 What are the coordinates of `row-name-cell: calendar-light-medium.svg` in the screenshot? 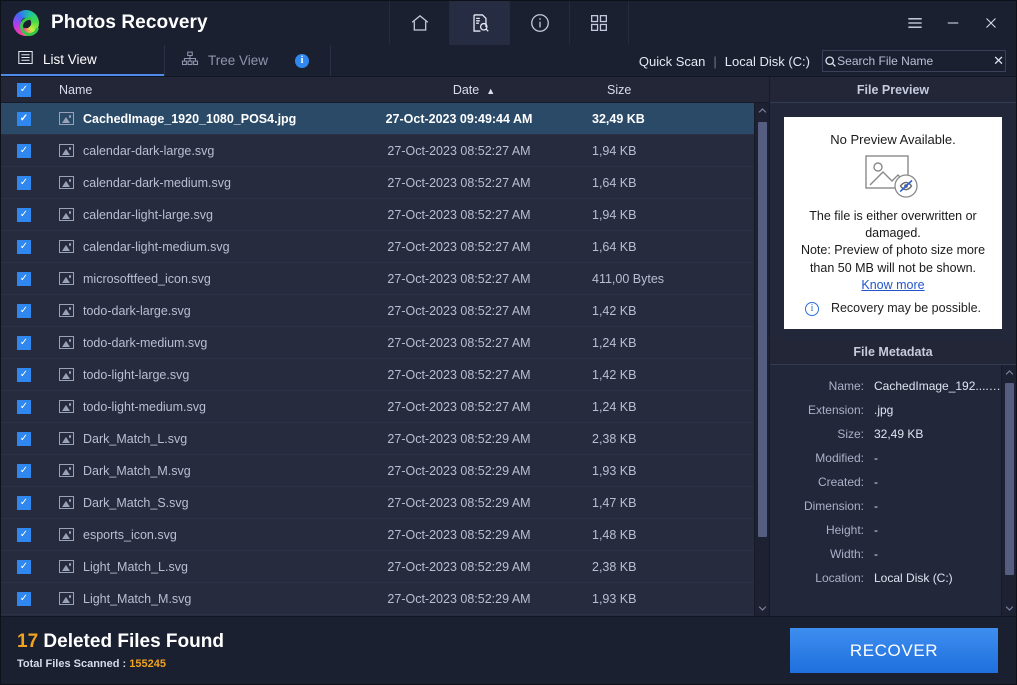 It's located at (195, 247).